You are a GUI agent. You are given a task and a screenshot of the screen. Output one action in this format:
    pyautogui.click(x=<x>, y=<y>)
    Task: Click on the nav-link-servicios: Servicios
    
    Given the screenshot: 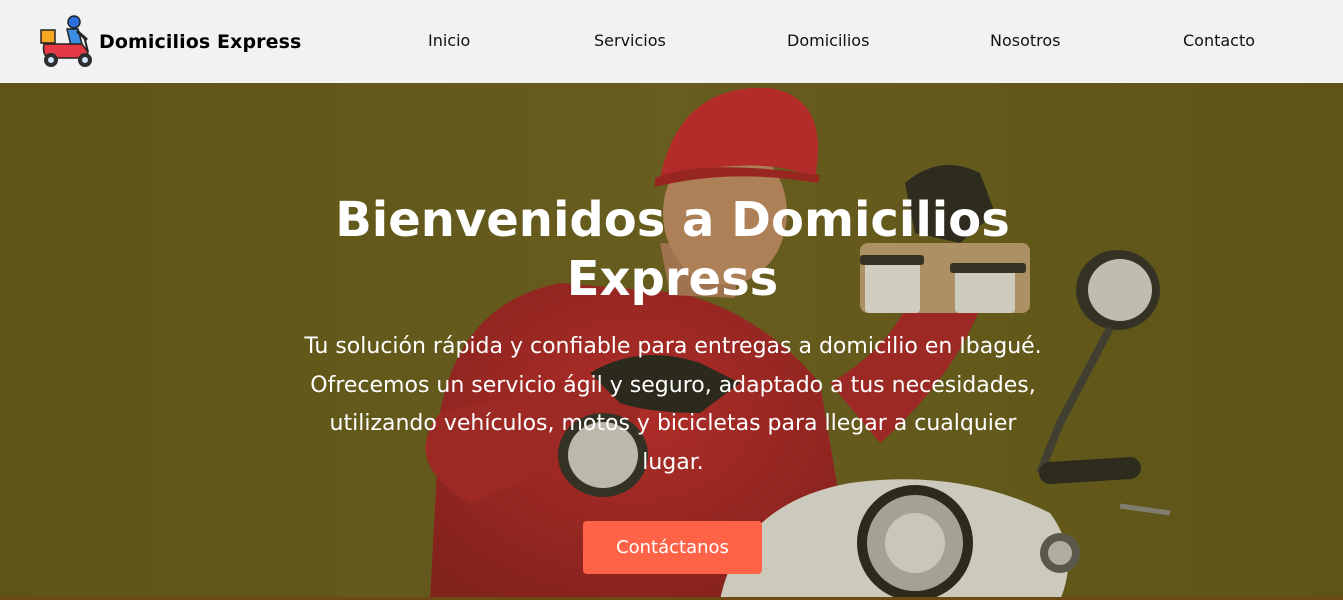 What is the action you would take?
    pyautogui.click(x=630, y=40)
    